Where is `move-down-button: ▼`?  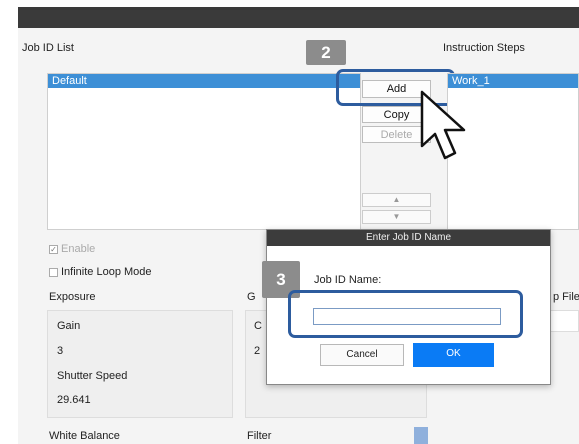 move-down-button: ▼ is located at coordinates (396, 217).